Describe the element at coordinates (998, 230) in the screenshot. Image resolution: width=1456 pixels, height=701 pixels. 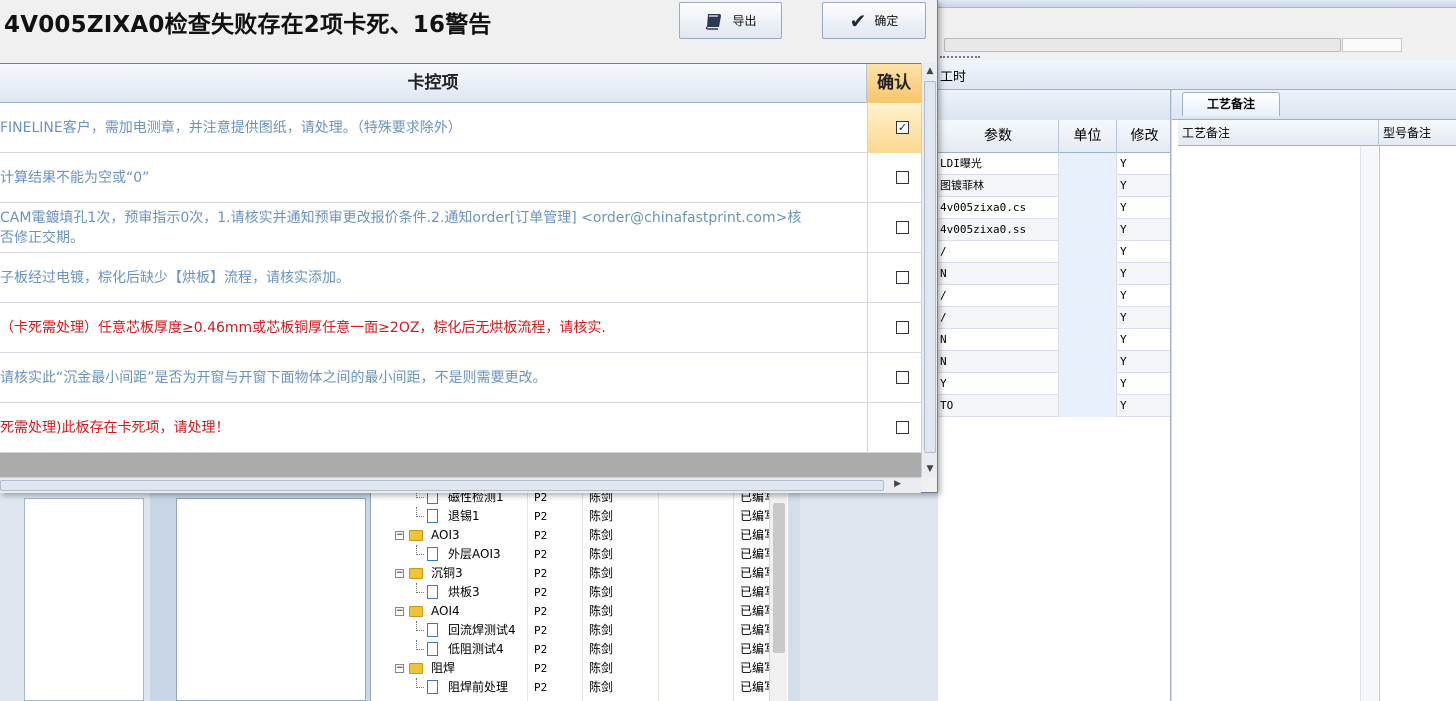
I see `param-cell: 4v005zixa0.ss` at that location.